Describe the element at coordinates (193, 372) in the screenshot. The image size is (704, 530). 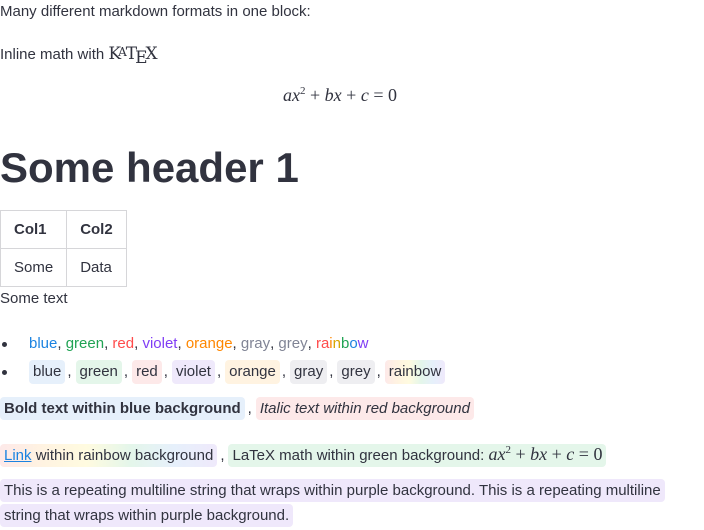
I see `bg-word: violet` at that location.